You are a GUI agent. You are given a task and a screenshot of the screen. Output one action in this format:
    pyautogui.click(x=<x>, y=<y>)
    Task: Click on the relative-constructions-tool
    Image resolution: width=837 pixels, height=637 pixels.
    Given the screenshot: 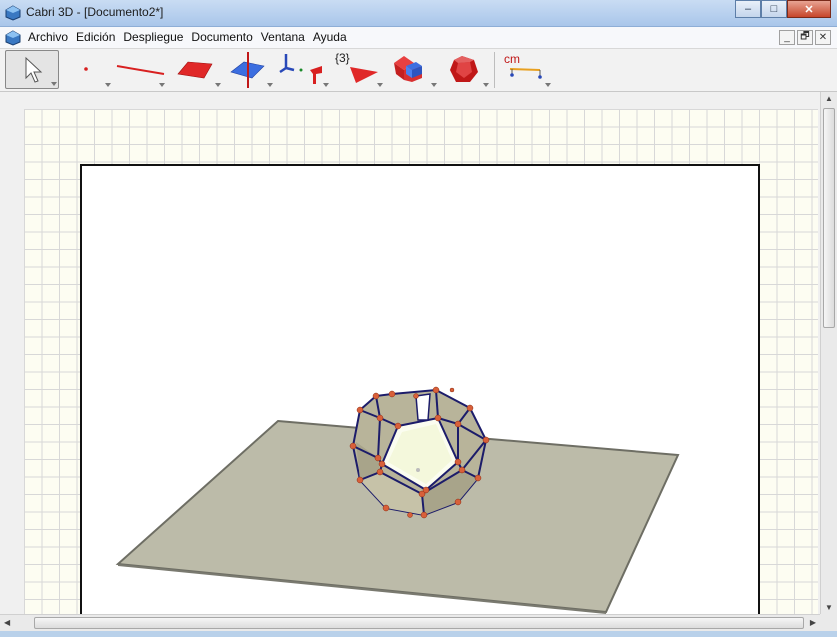 What is the action you would take?
    pyautogui.click(x=250, y=69)
    